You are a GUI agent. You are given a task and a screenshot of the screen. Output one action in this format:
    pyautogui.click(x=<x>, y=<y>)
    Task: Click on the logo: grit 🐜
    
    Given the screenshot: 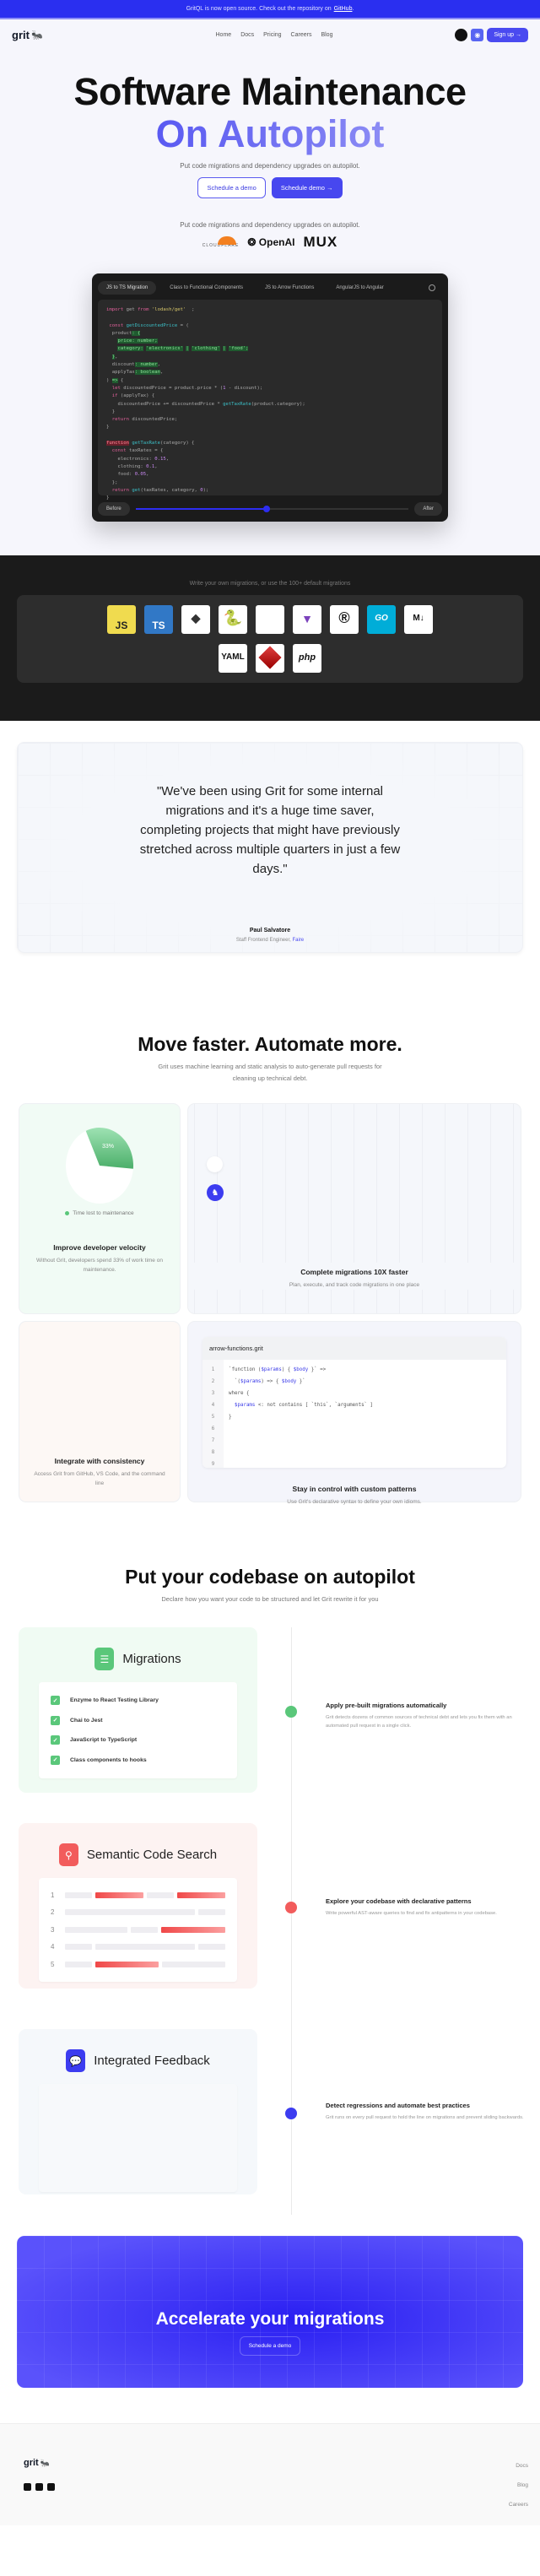 What is the action you would take?
    pyautogui.click(x=27, y=35)
    